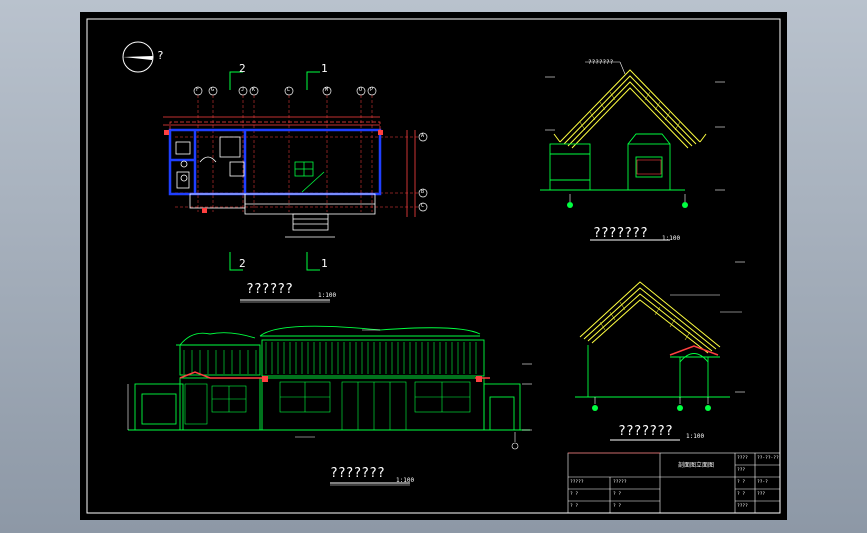  What do you see at coordinates (372, 90) in the screenshot?
I see `grid-label-p: P` at bounding box center [372, 90].